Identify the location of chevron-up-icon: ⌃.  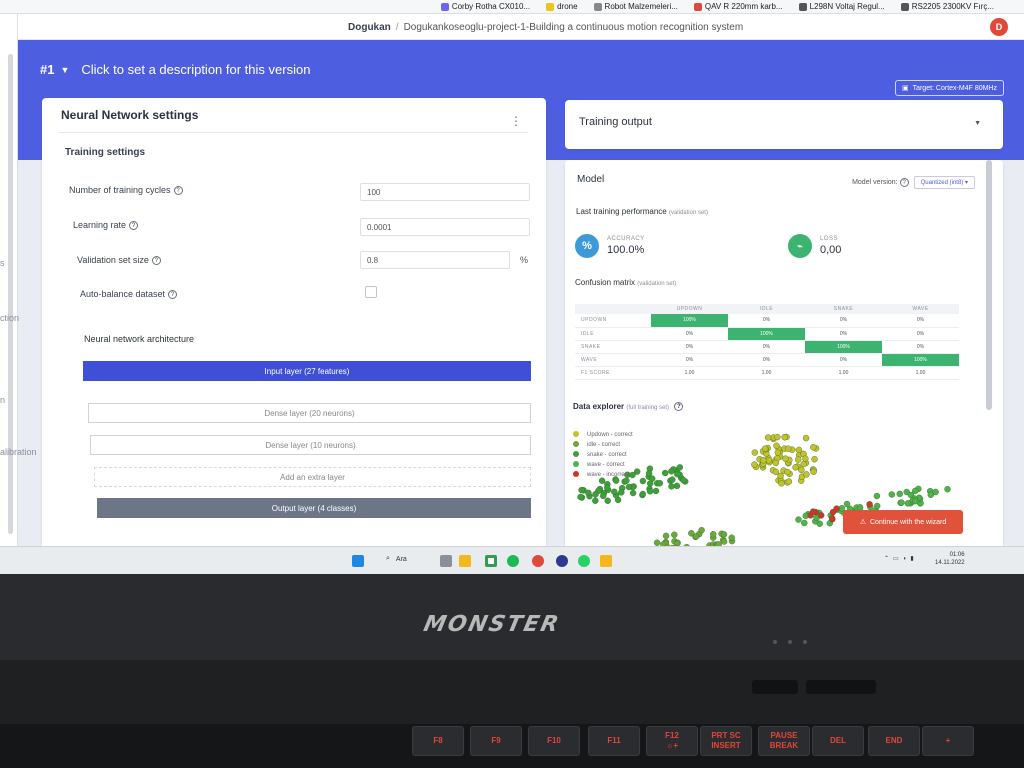
(886, 558).